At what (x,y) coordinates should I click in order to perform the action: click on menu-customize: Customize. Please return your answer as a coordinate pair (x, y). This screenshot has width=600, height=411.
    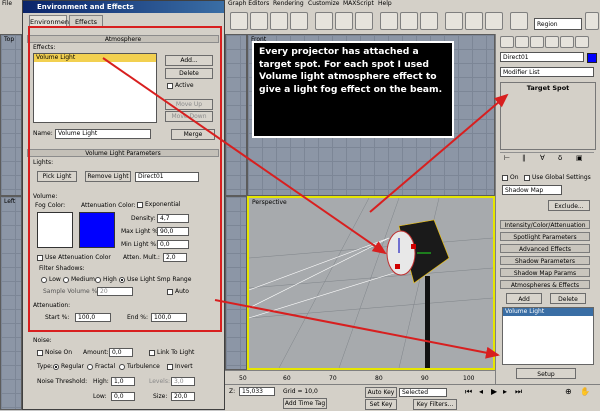
    Looking at the image, I should click on (324, 4).